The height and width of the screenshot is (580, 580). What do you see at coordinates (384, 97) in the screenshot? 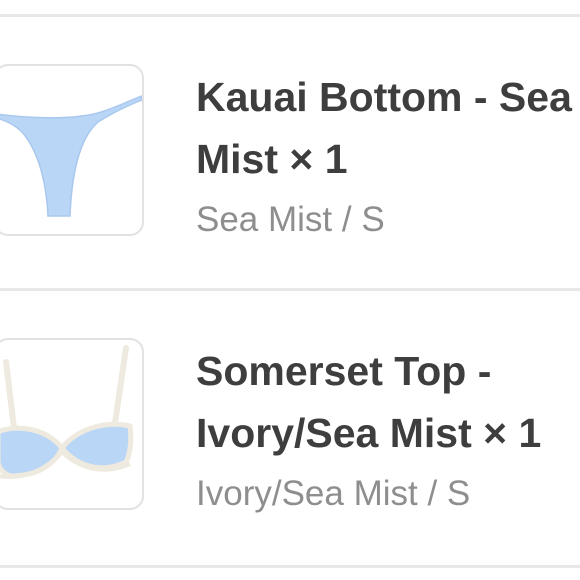
I see `item-title-line-1: Kauai Bottom - Sea` at bounding box center [384, 97].